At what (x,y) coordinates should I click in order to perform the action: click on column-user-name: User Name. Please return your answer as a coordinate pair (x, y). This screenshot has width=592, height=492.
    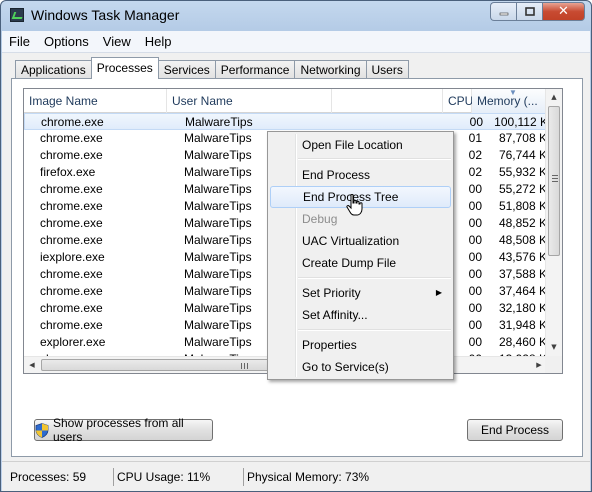
    Looking at the image, I should click on (249, 101).